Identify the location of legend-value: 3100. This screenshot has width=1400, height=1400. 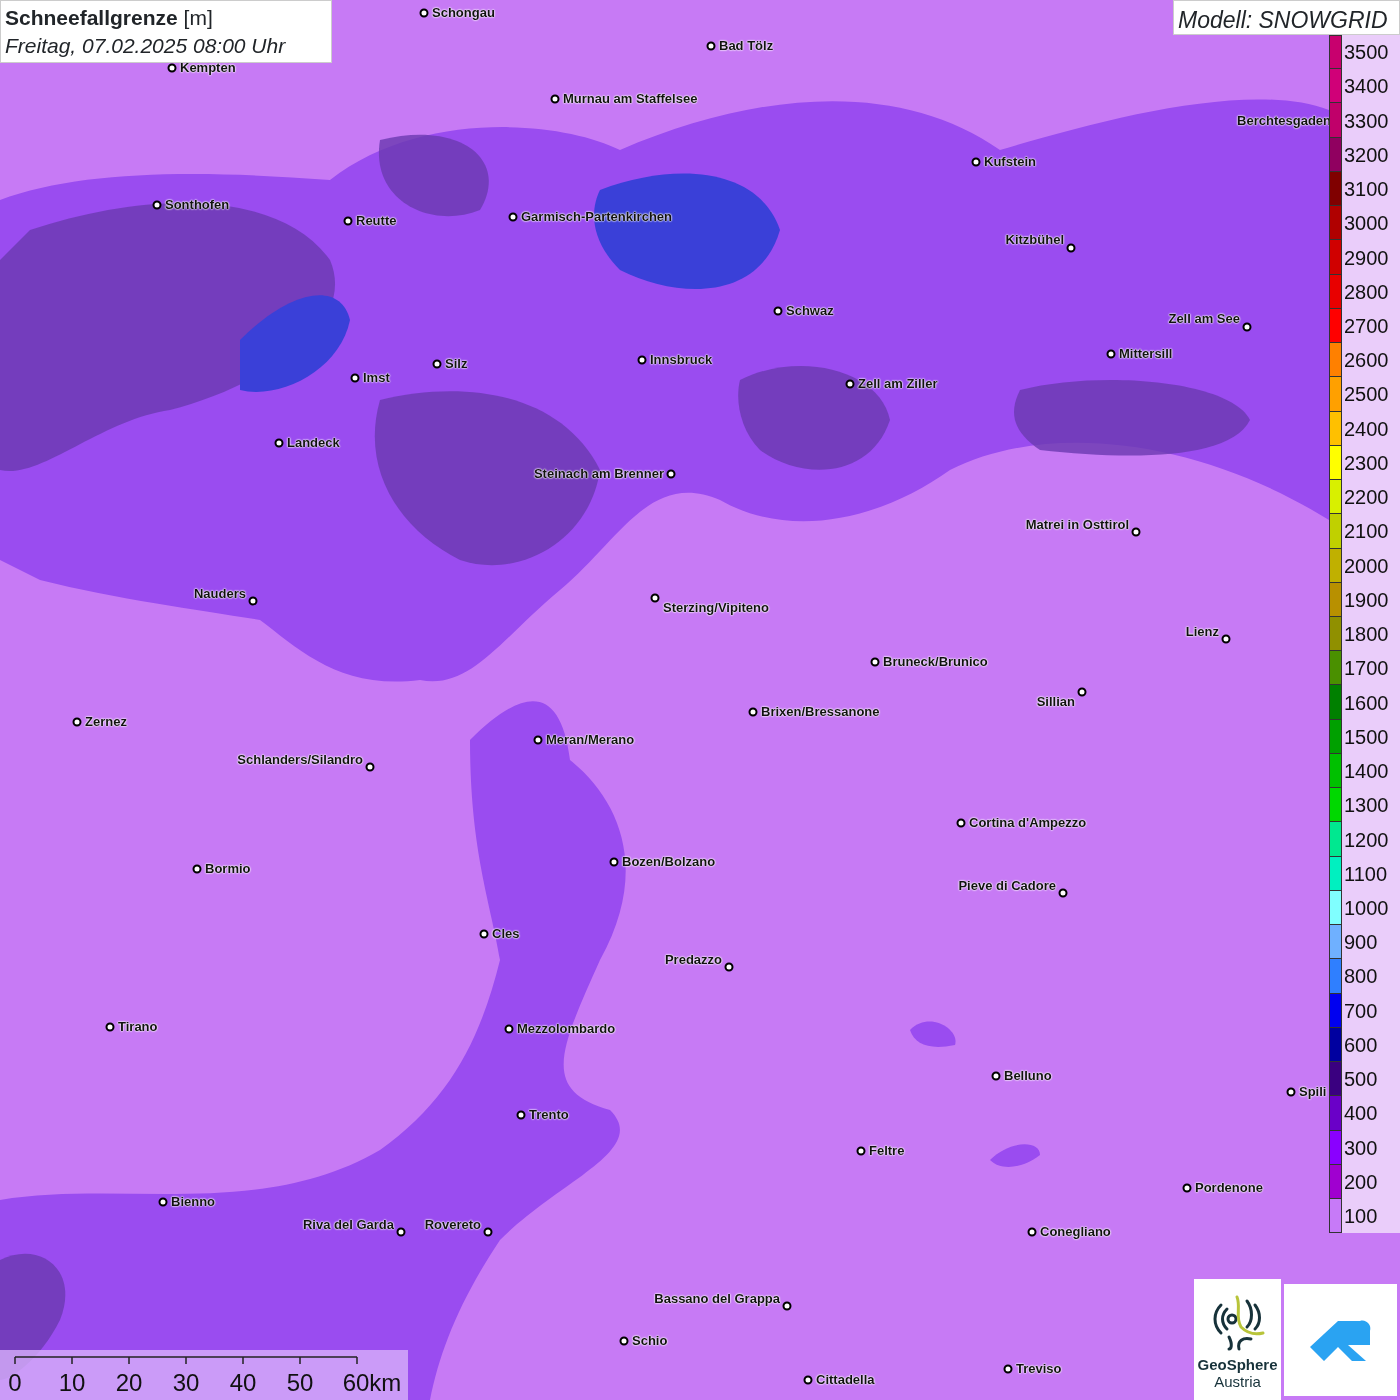
(1366, 190).